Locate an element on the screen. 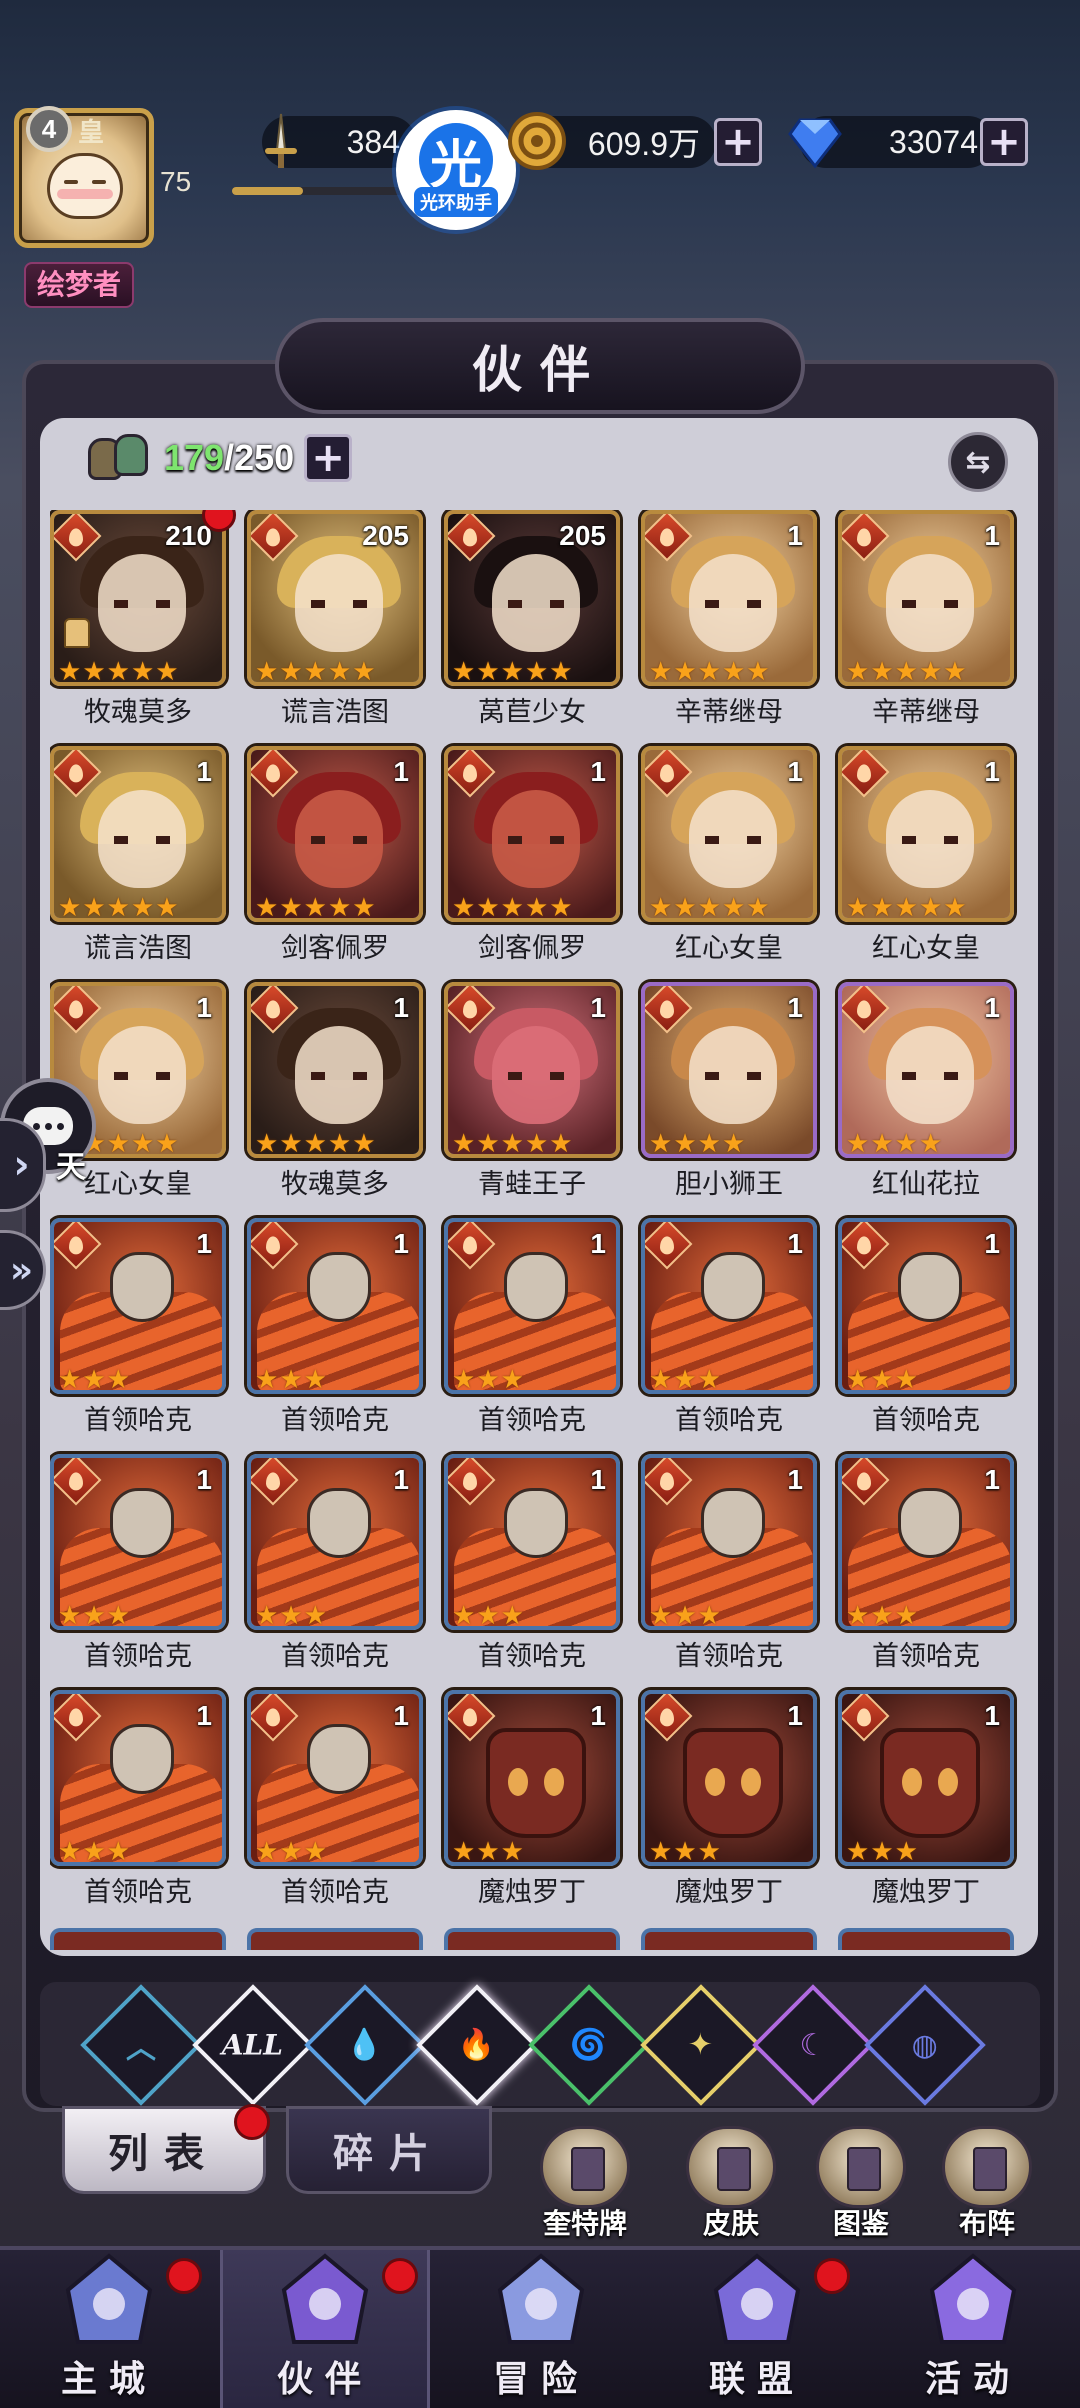  partner-card: 210 ★ ★ ★ ★ ★ 牧魂莫多 is located at coordinates (143, 625).